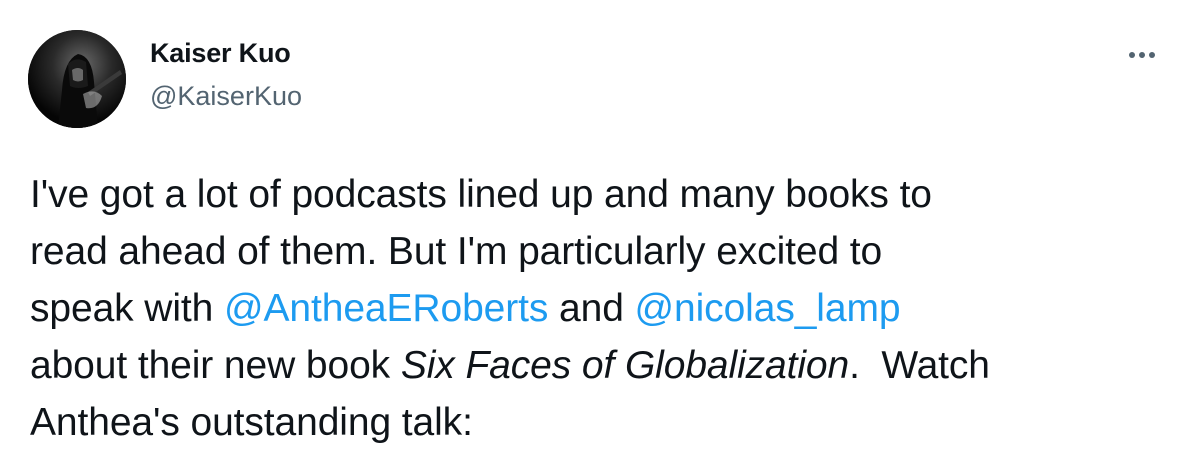 This screenshot has height=456, width=1190. What do you see at coordinates (220, 53) in the screenshot?
I see `author-name: Kaiser Kuo` at bounding box center [220, 53].